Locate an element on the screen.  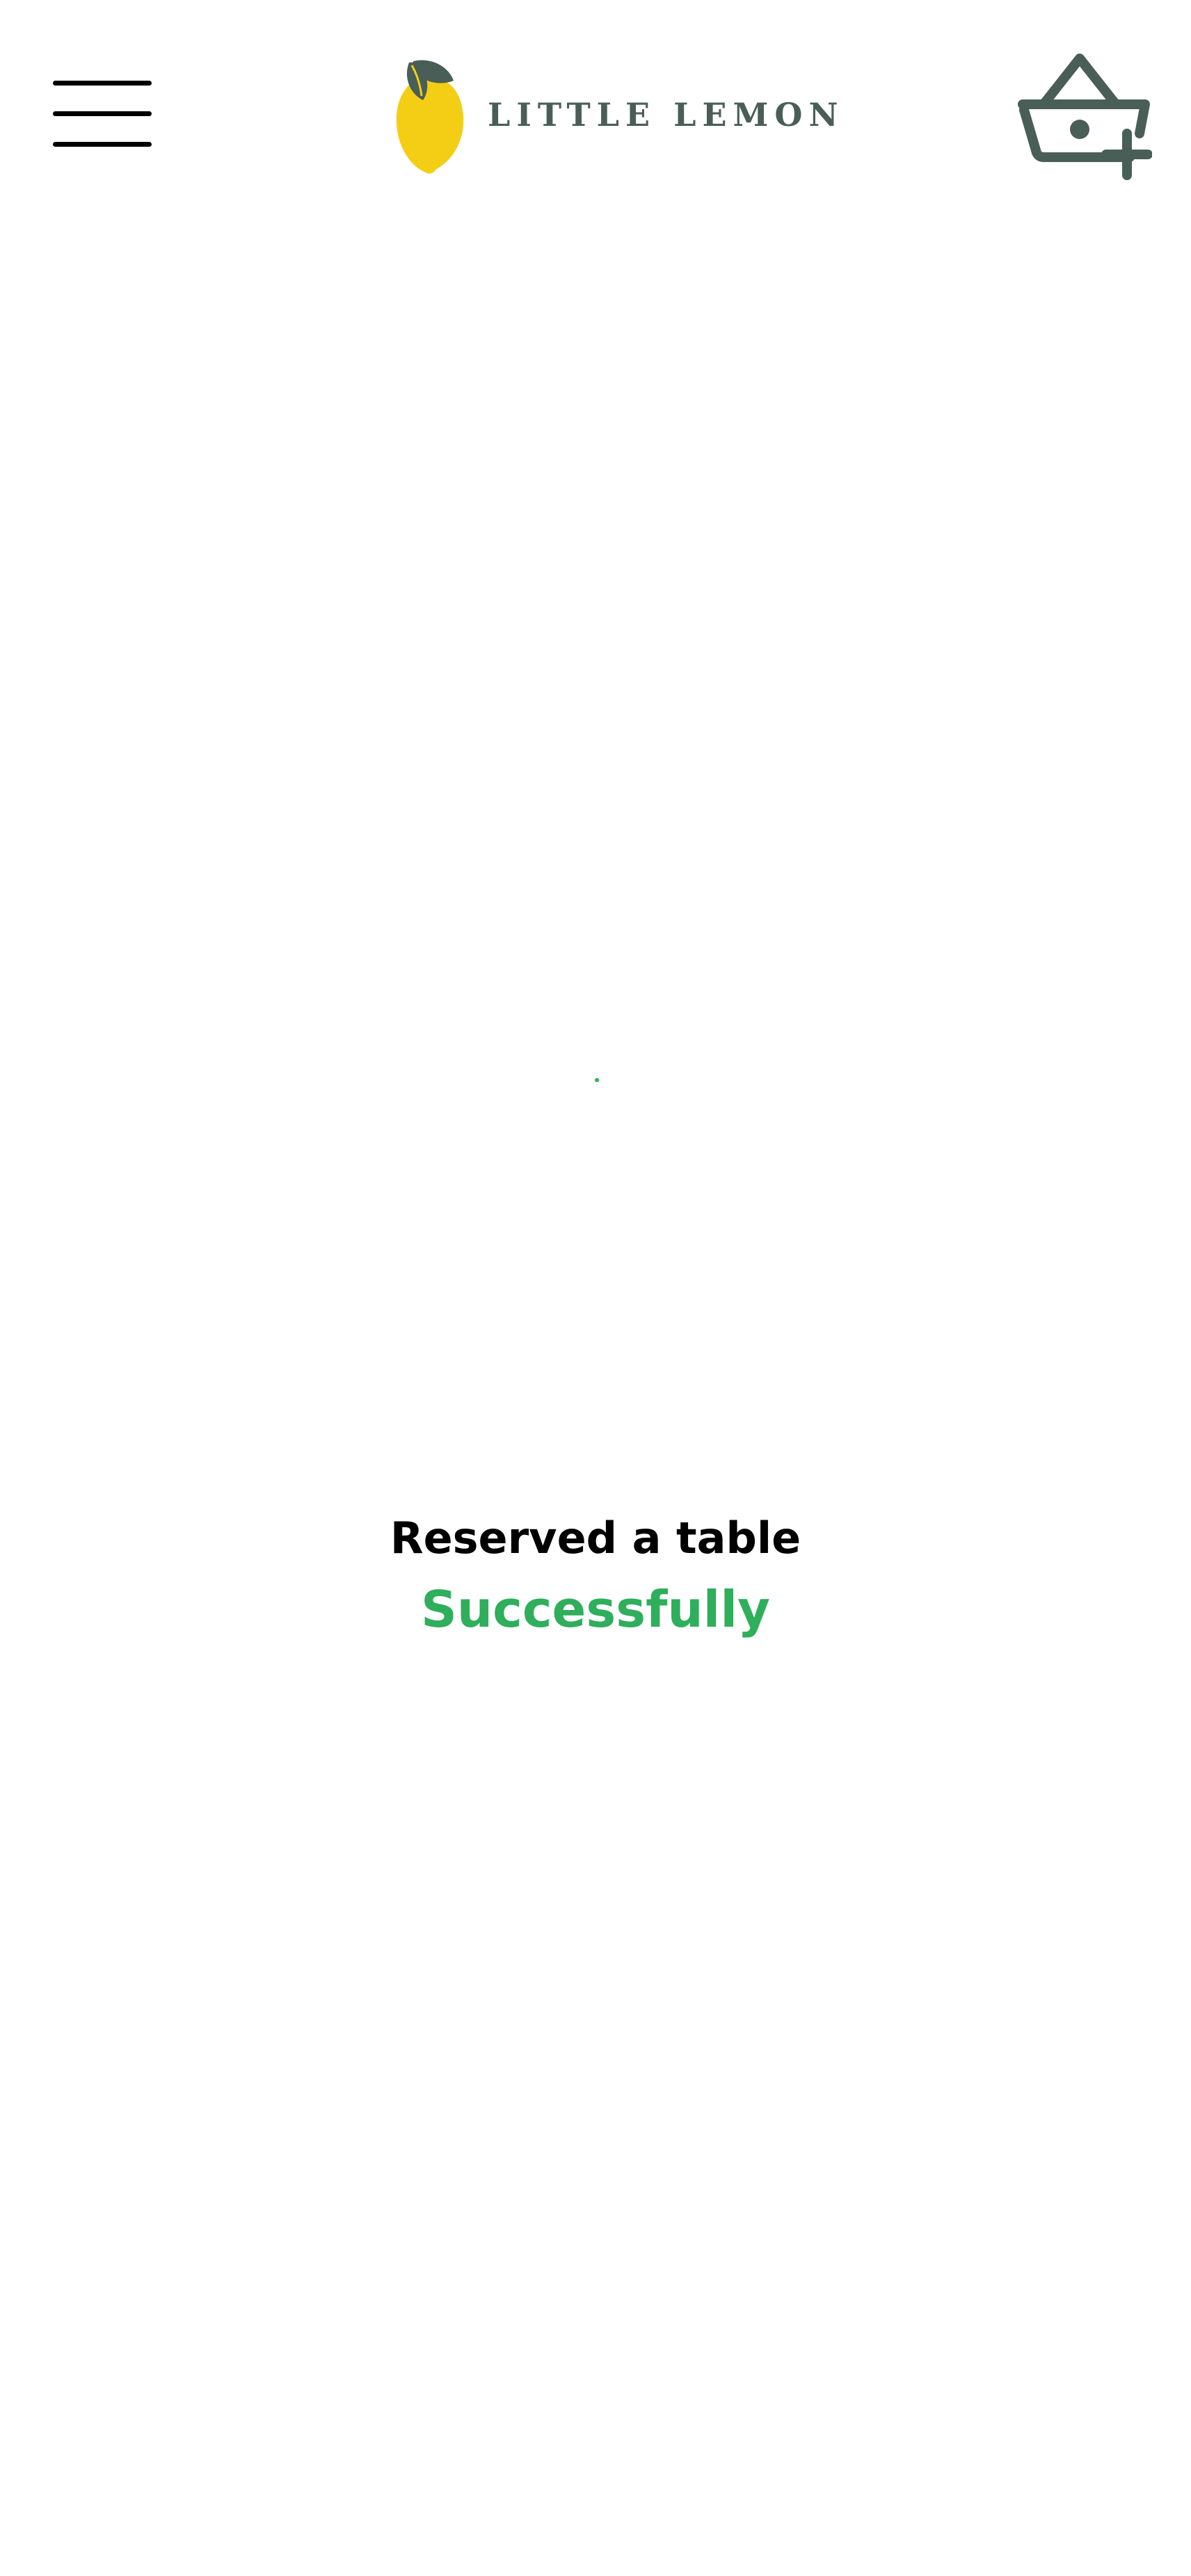
cart-button is located at coordinates (1084, 117).